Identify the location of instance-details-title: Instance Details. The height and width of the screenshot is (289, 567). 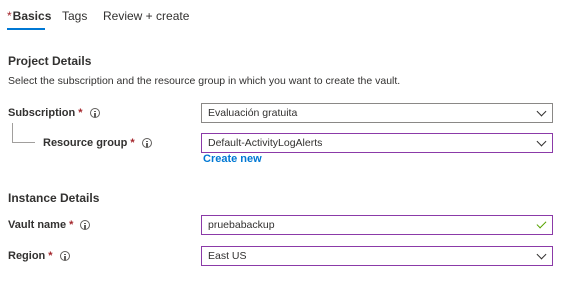
(54, 198).